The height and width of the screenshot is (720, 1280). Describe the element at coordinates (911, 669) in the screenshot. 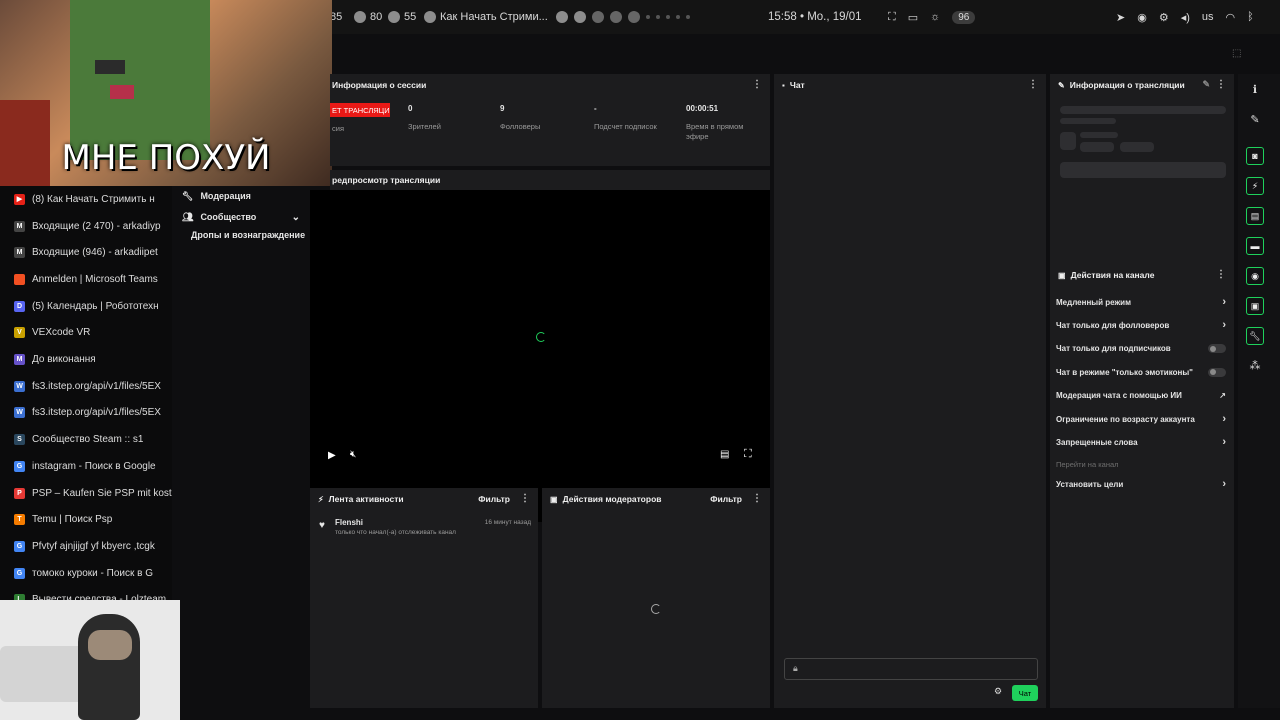

I see `chat-input: 🔒︎` at that location.